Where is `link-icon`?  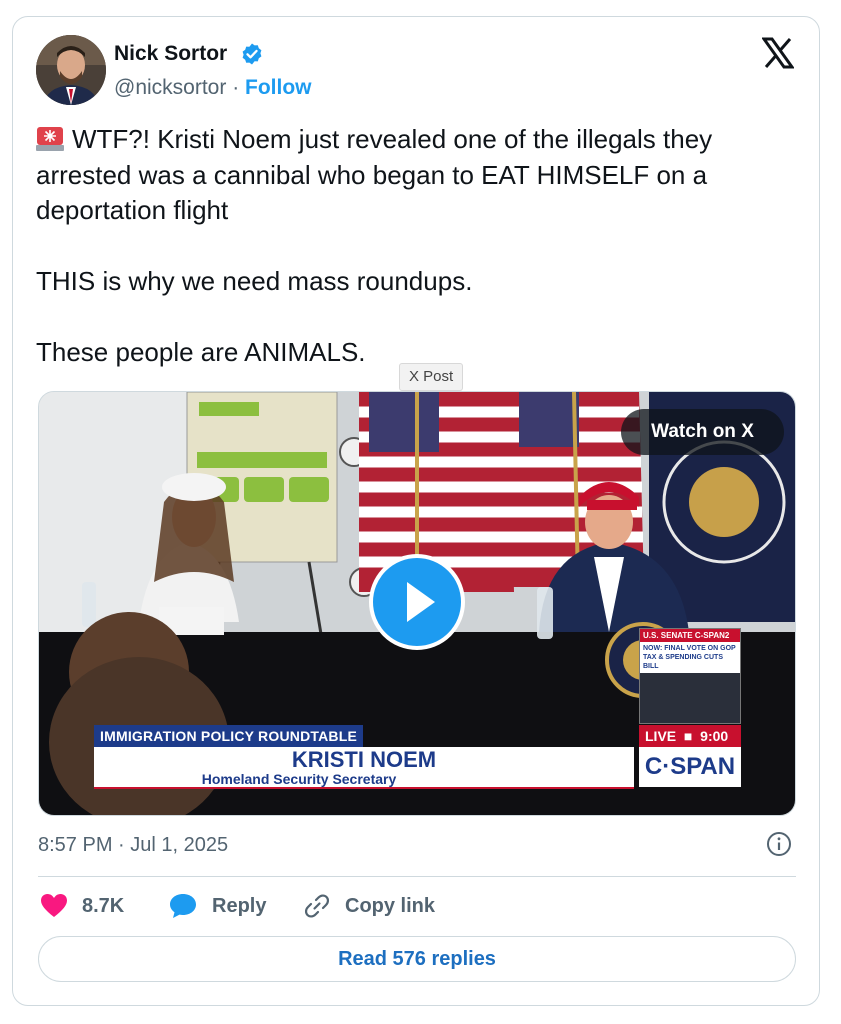 link-icon is located at coordinates (317, 906).